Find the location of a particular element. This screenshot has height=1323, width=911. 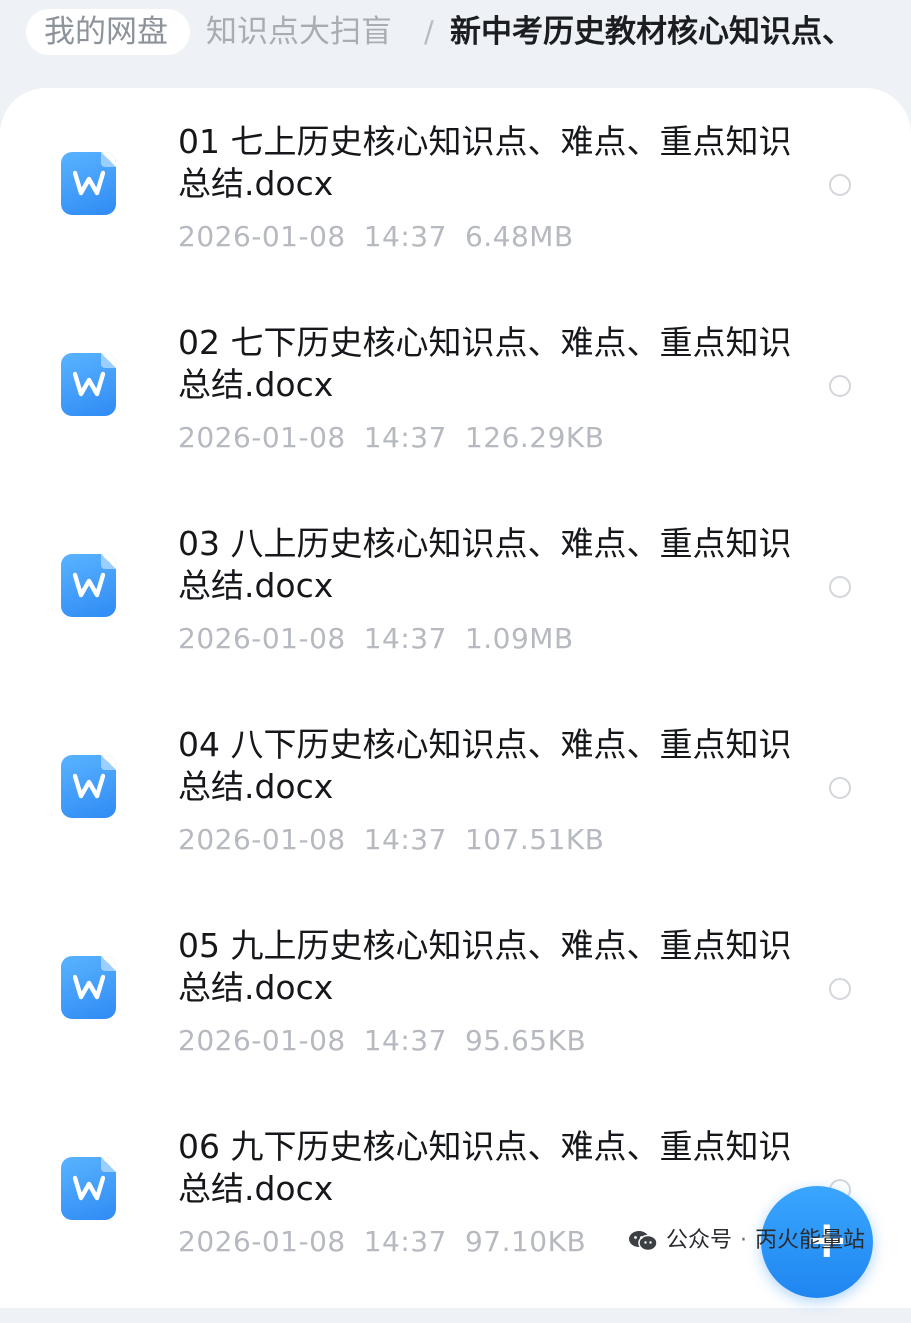

file-name: 04 八下历史核心知识点、难点、重点知识总结.docx is located at coordinates (485, 765).